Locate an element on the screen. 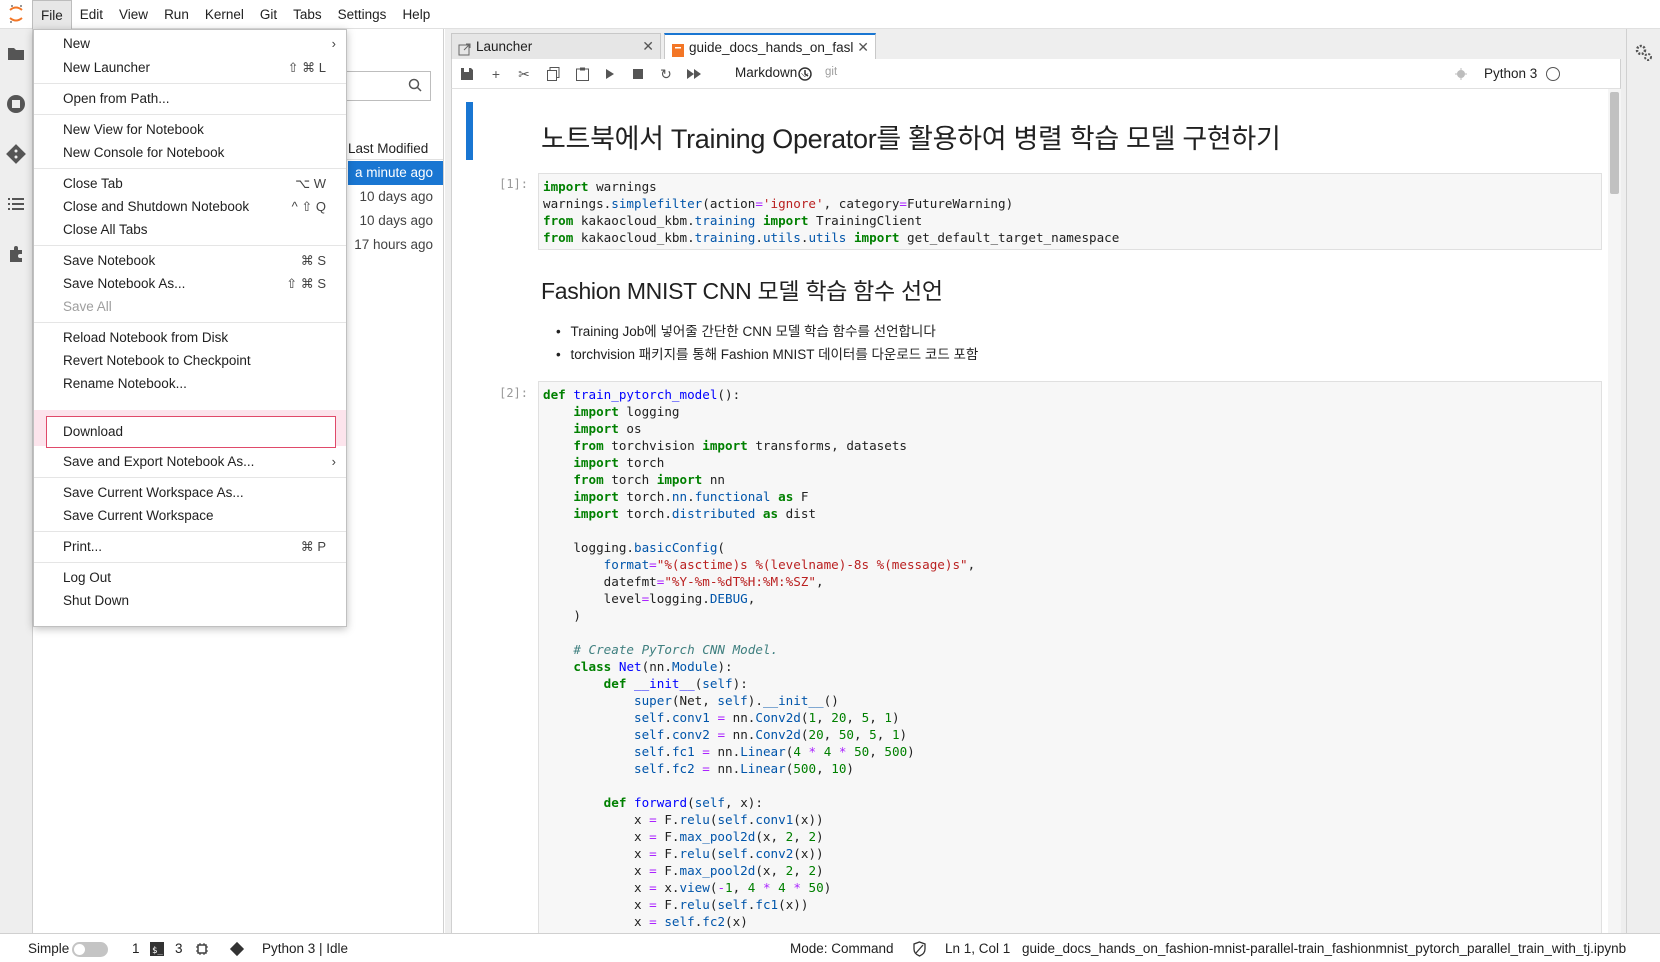 The image size is (1660, 962). menu-item-save-notebook: Save Notebook ⌘ S is located at coordinates (190, 261).